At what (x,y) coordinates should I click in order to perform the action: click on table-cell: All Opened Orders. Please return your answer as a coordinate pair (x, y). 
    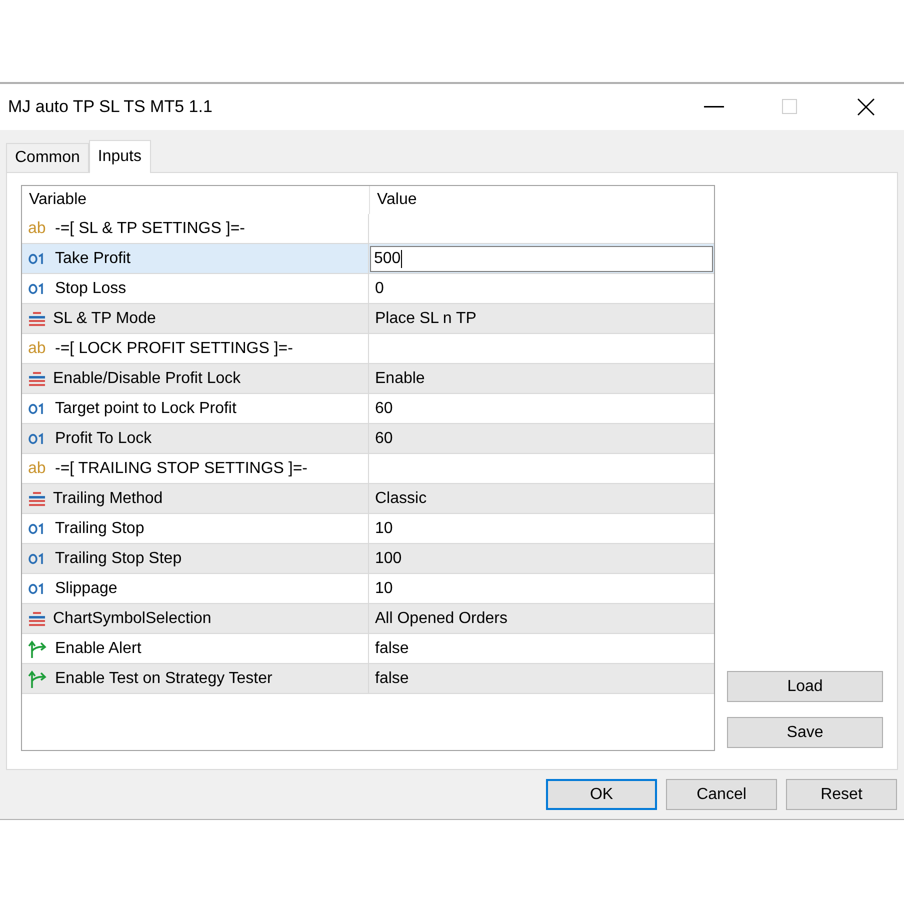
    Looking at the image, I should click on (441, 619).